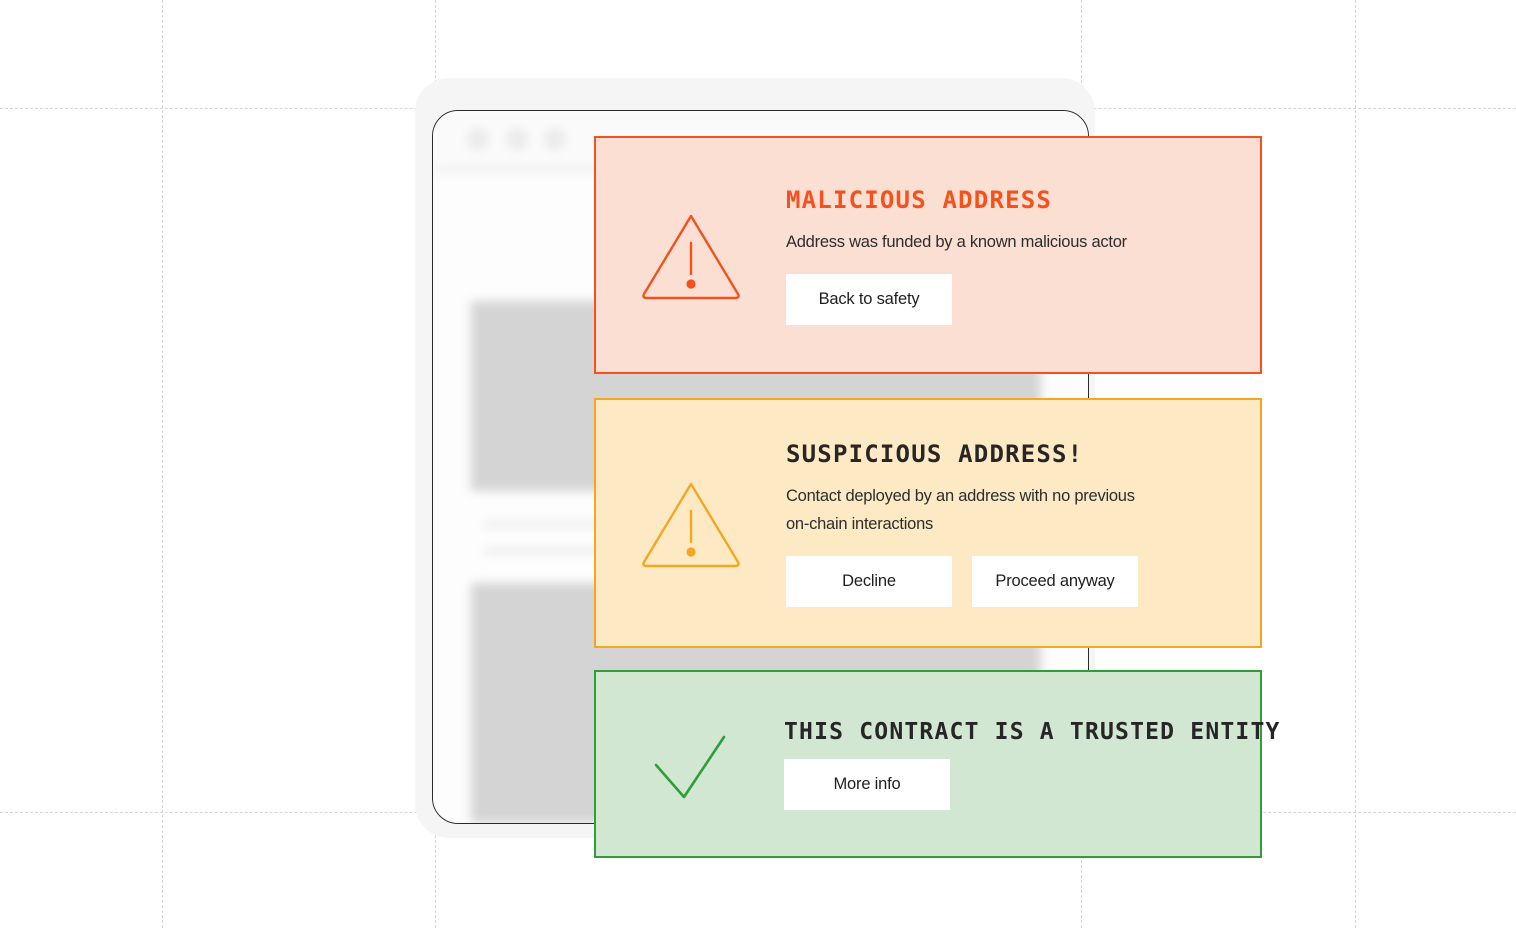 This screenshot has width=1516, height=928. Describe the element at coordinates (869, 299) in the screenshot. I see `back-to-safety-button: Back to safety` at that location.